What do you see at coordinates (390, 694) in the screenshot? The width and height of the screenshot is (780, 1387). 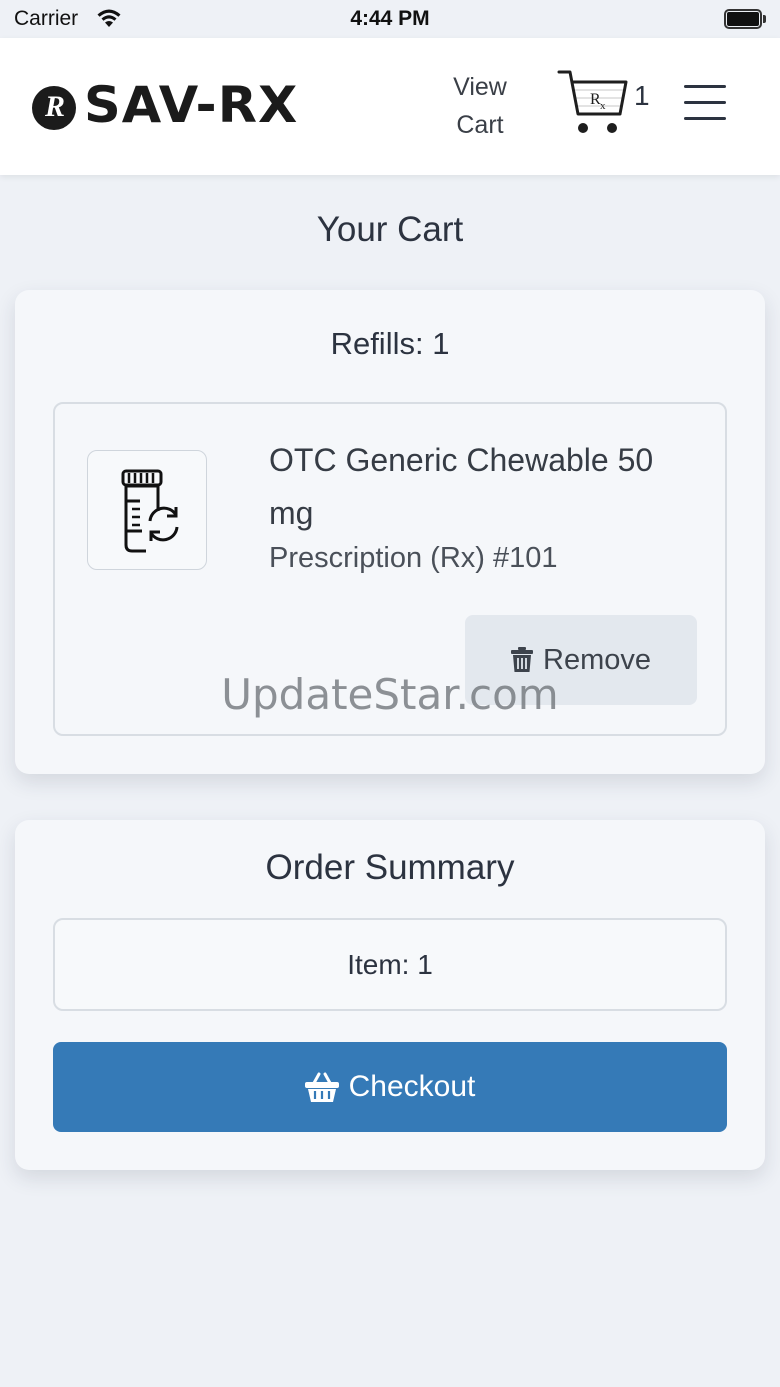 I see `watermark: UpdateStar.com` at bounding box center [390, 694].